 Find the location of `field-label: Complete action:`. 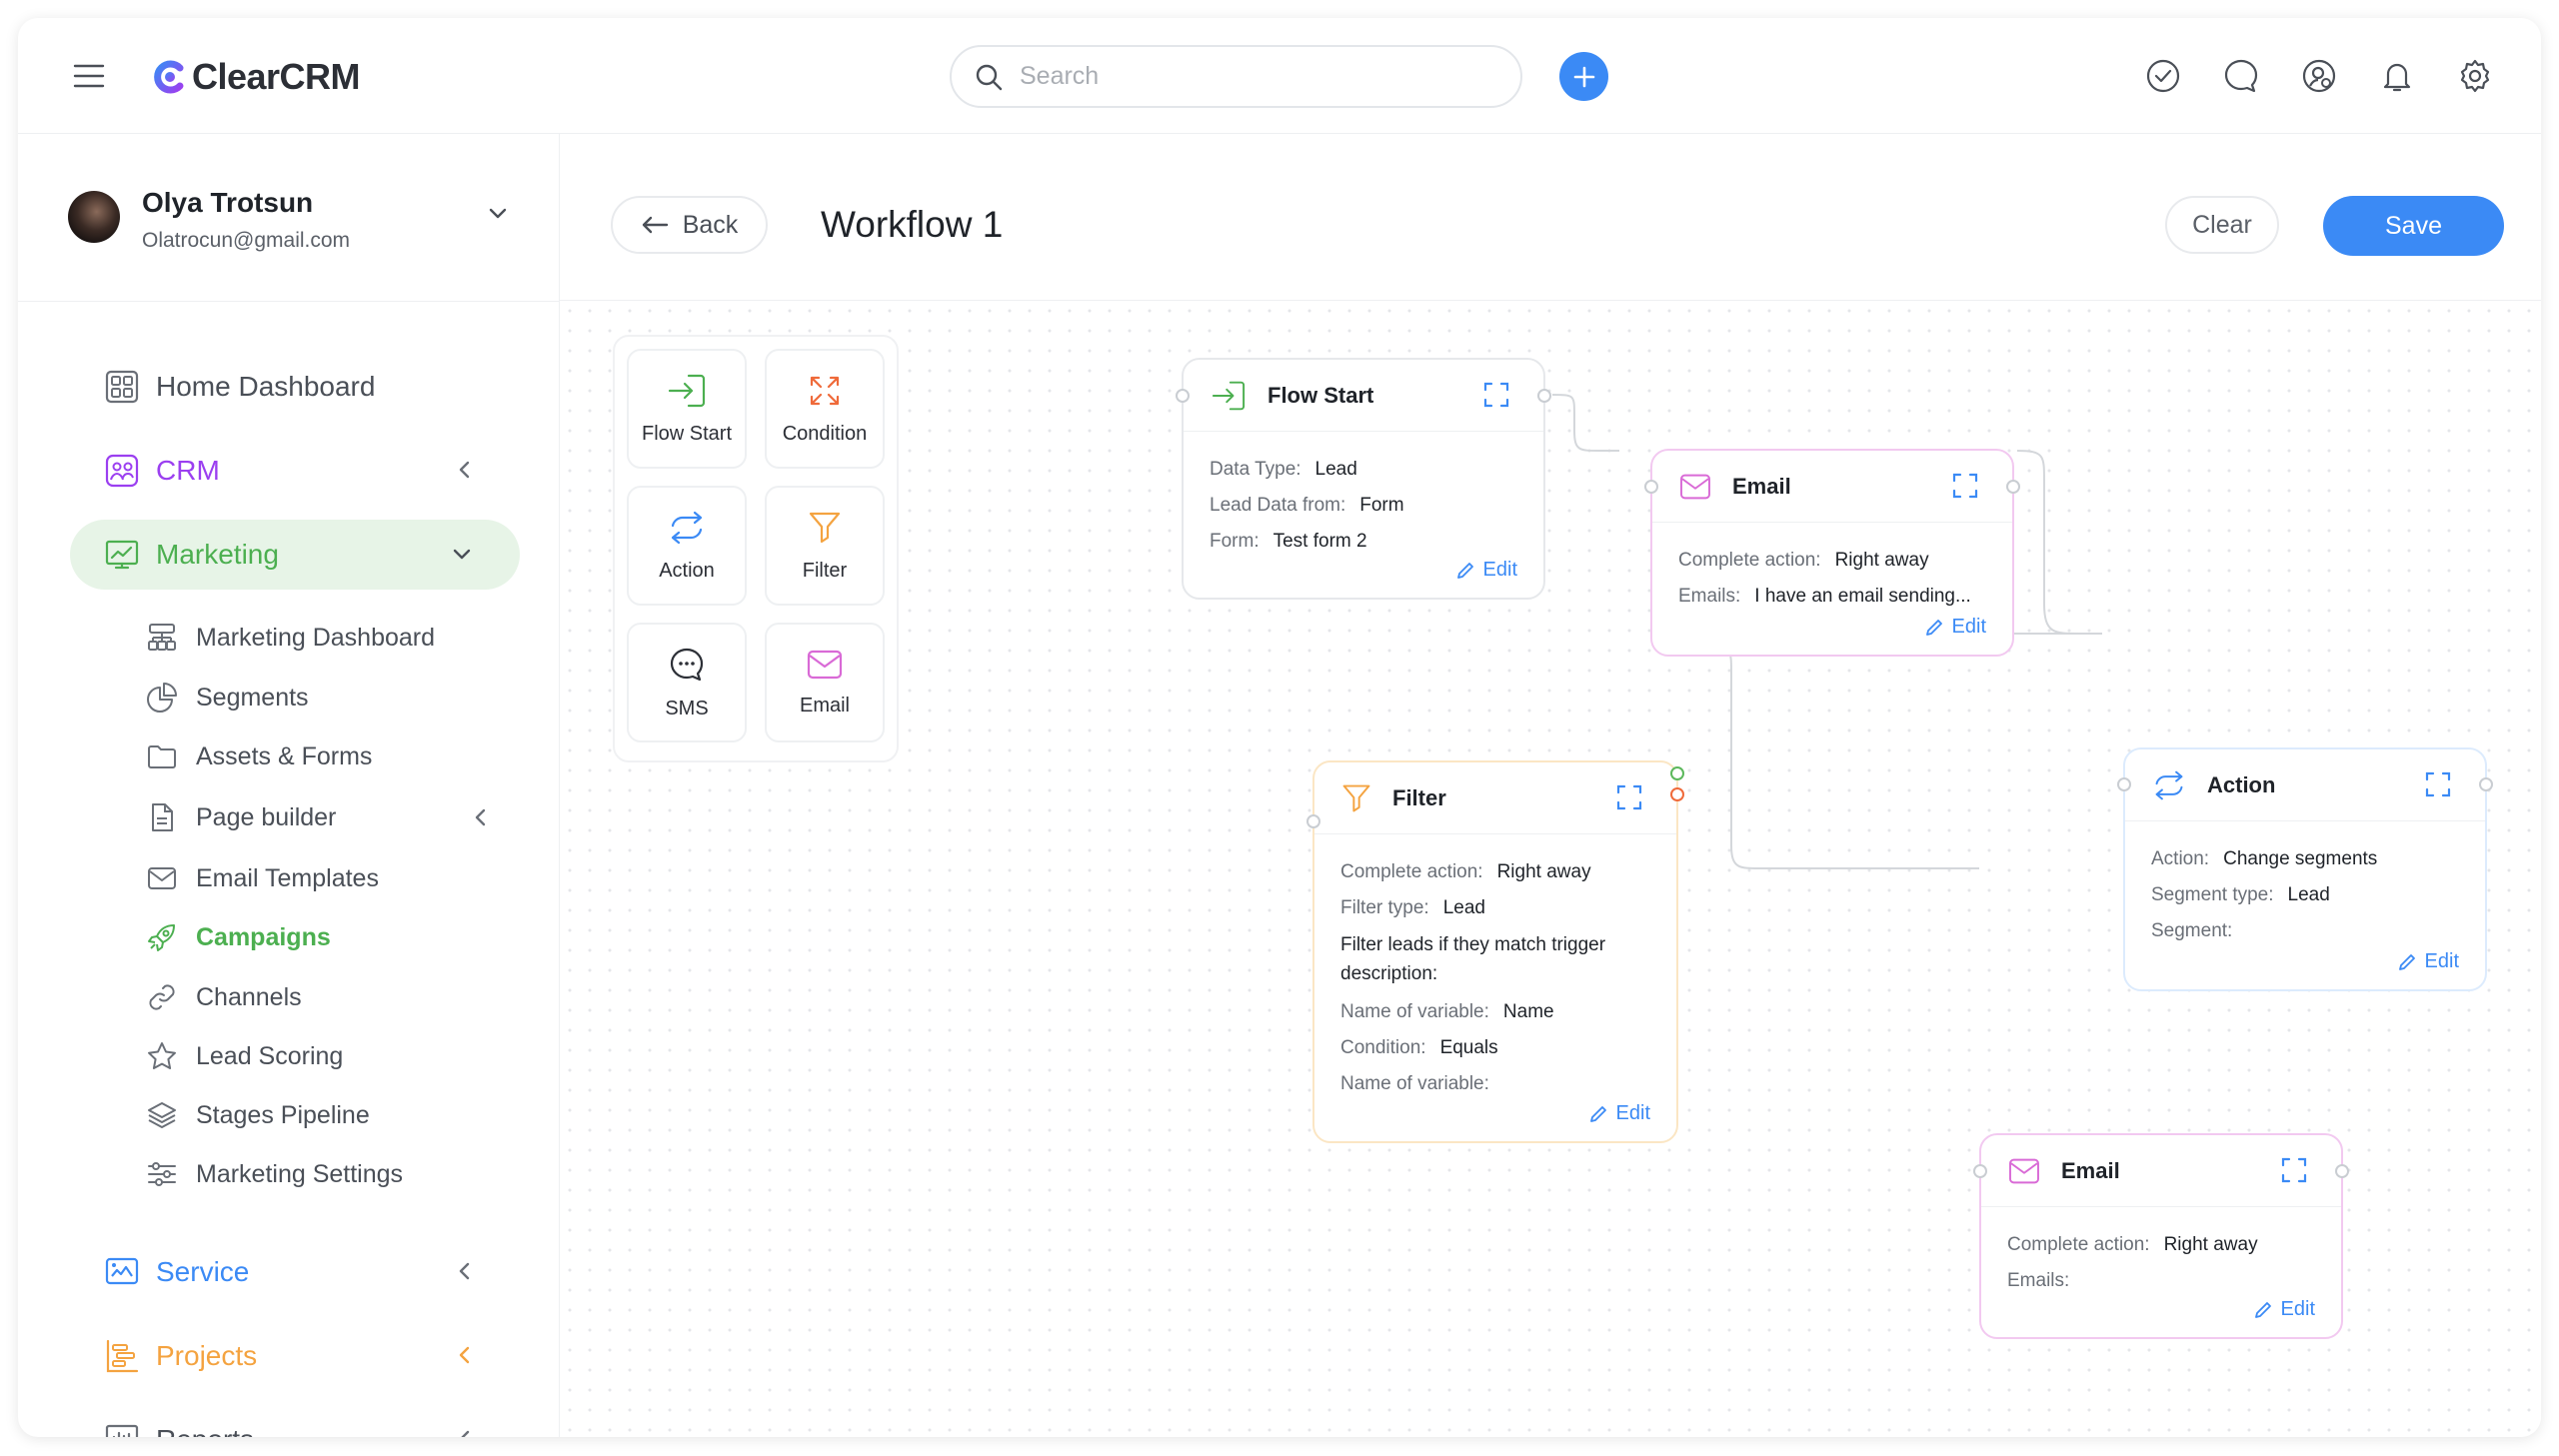

field-label: Complete action: is located at coordinates (2078, 1245).